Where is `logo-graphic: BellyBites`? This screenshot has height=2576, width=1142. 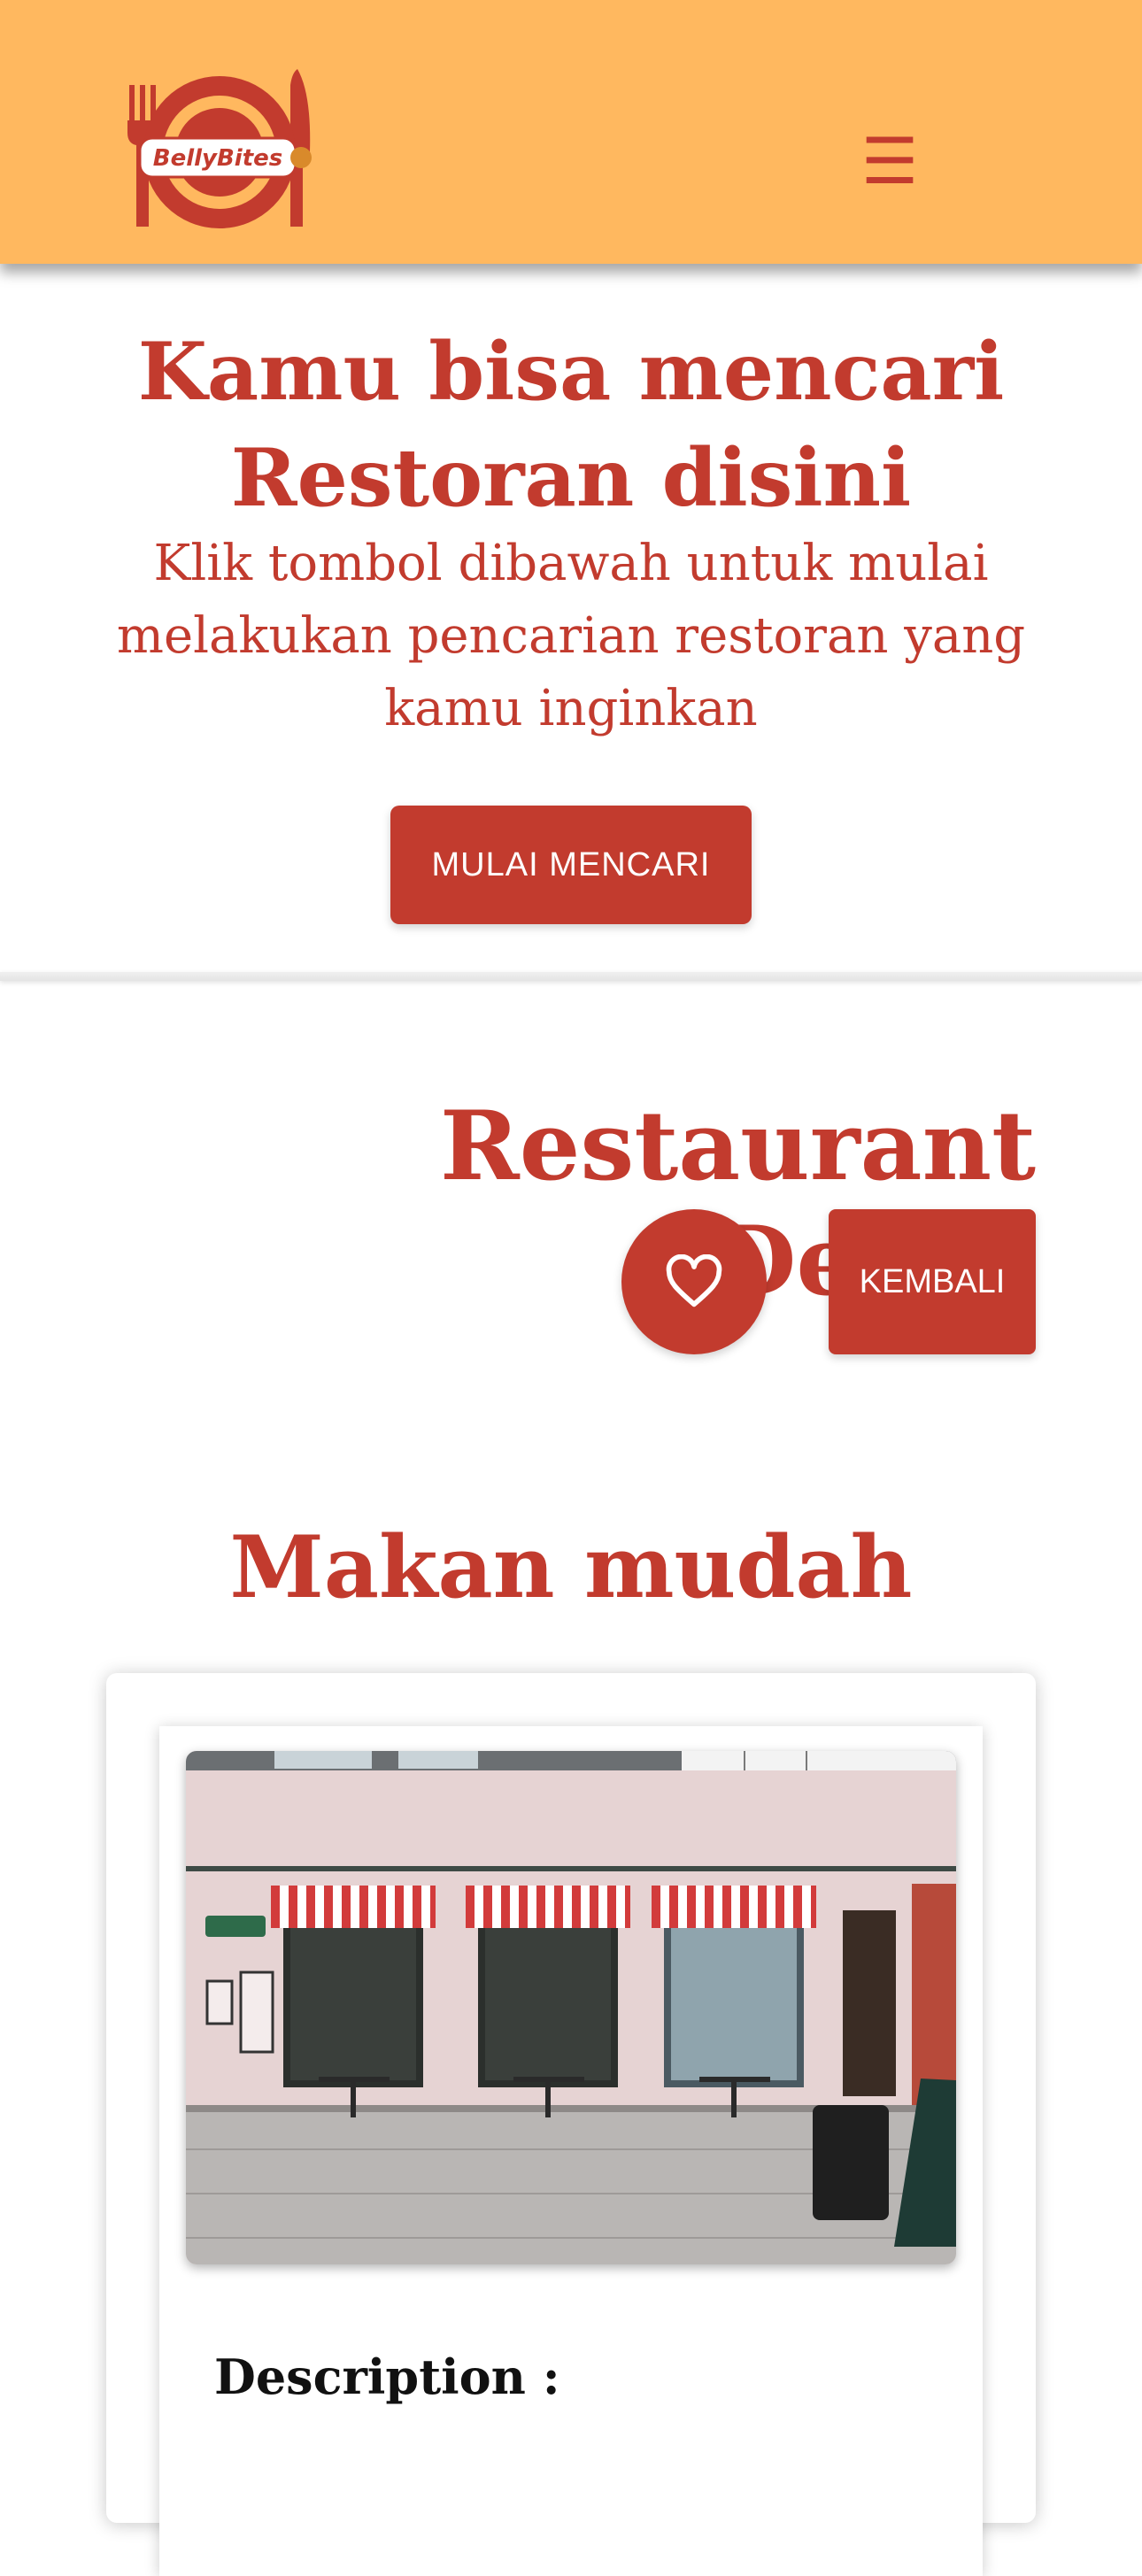 logo-graphic: BellyBites is located at coordinates (219, 148).